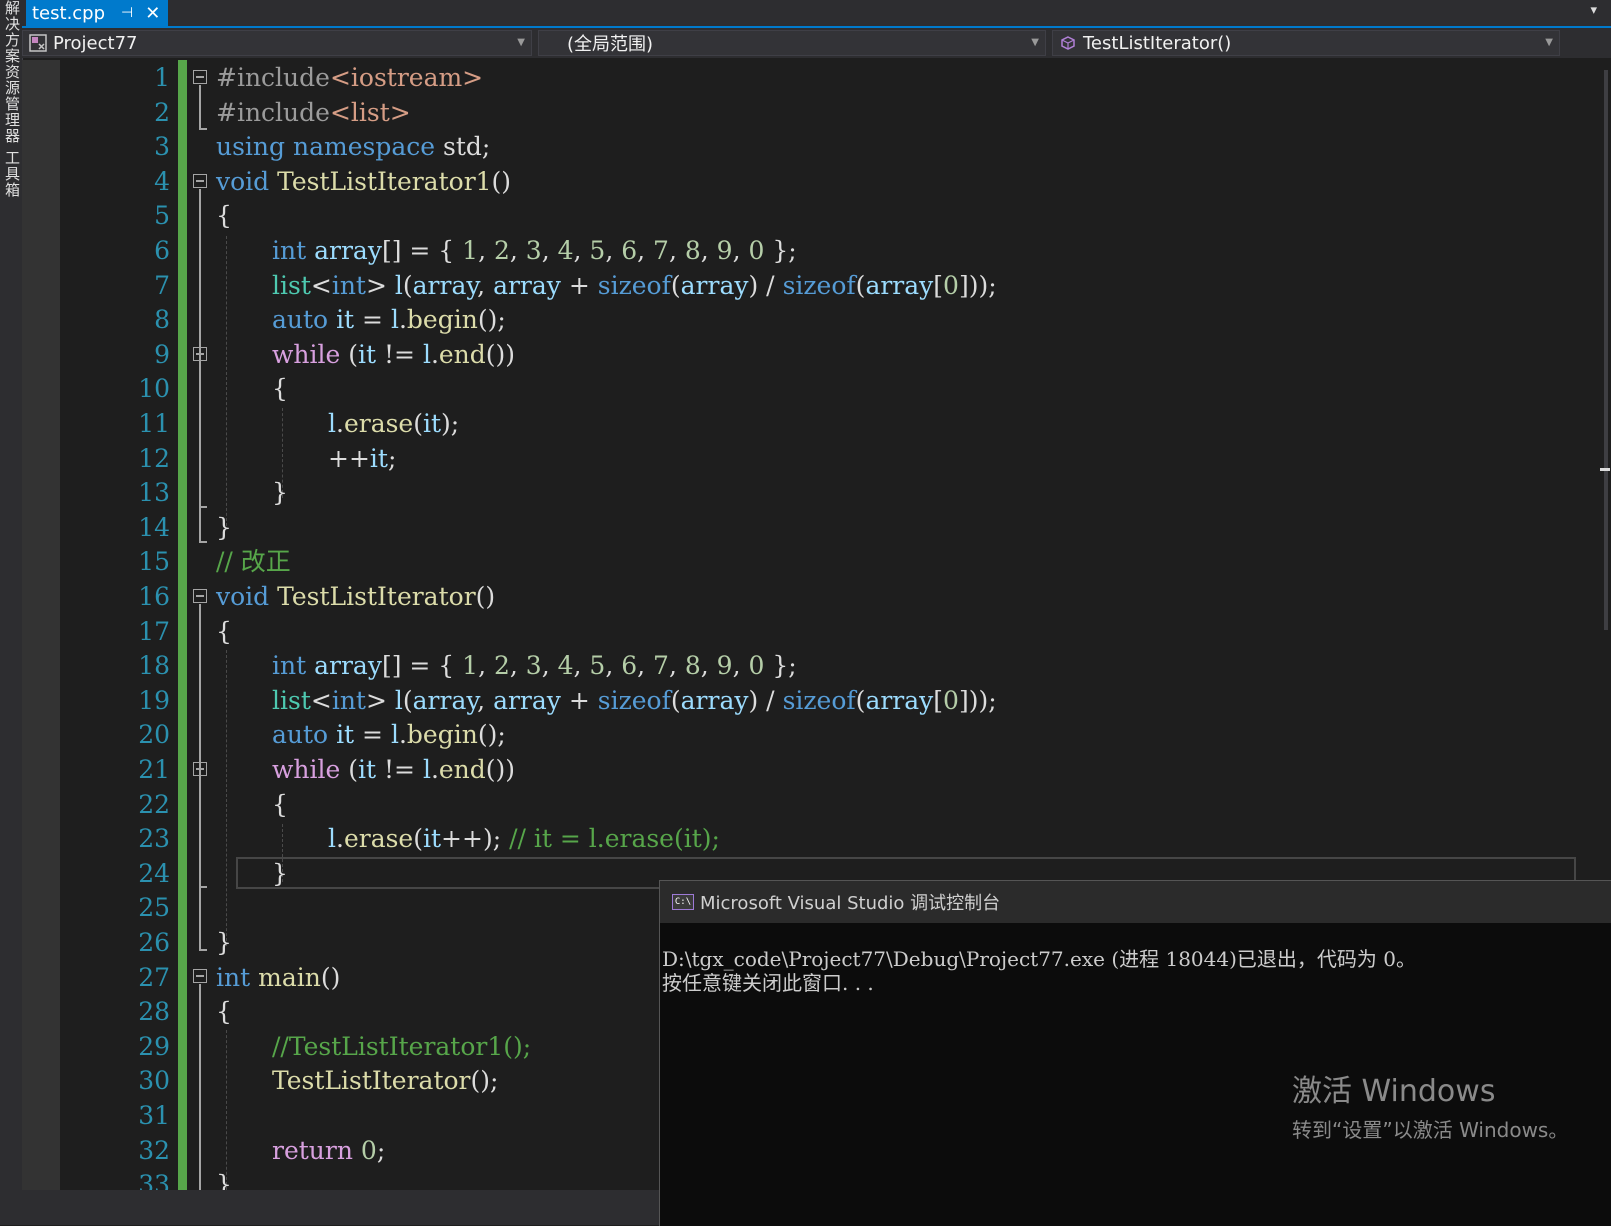 Image resolution: width=1611 pixels, height=1226 pixels. What do you see at coordinates (162, 147) in the screenshot?
I see `line-number: 3` at bounding box center [162, 147].